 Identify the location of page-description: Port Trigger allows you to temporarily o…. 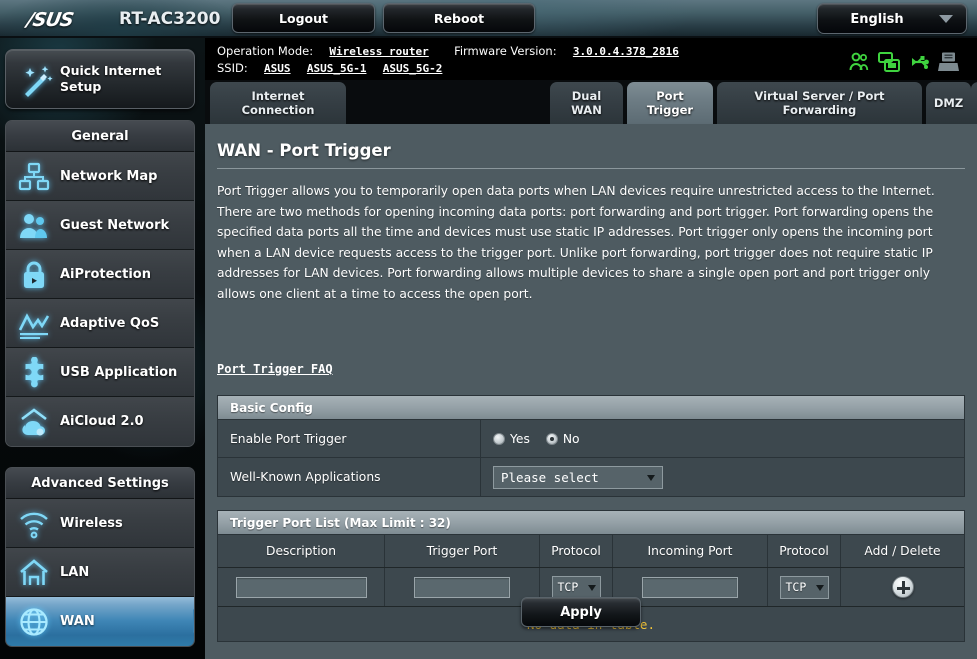
(576, 242).